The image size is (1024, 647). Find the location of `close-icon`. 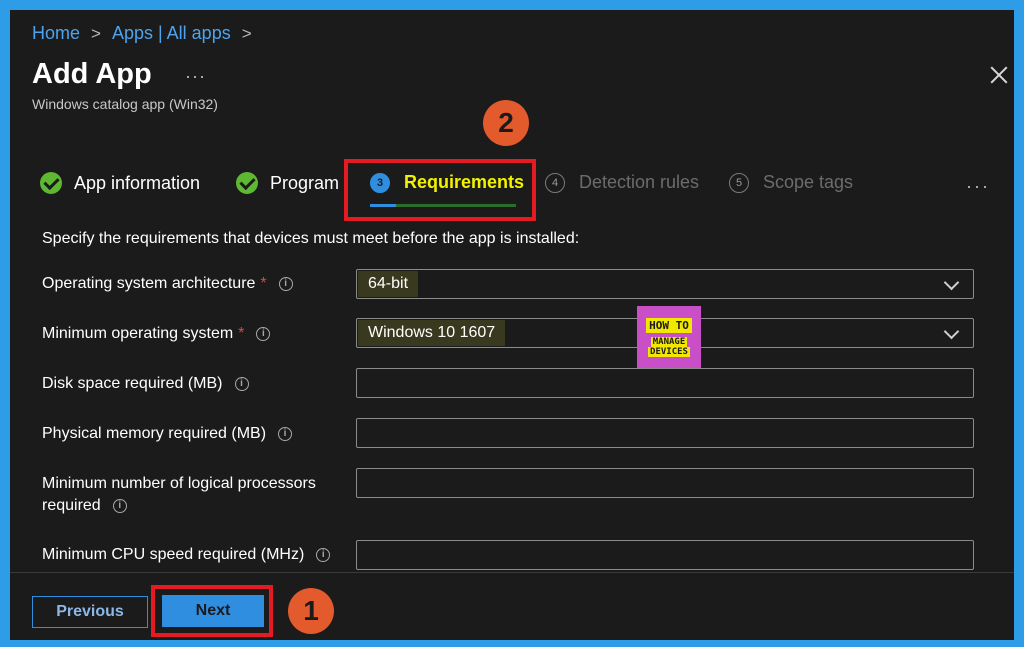

close-icon is located at coordinates (999, 75).